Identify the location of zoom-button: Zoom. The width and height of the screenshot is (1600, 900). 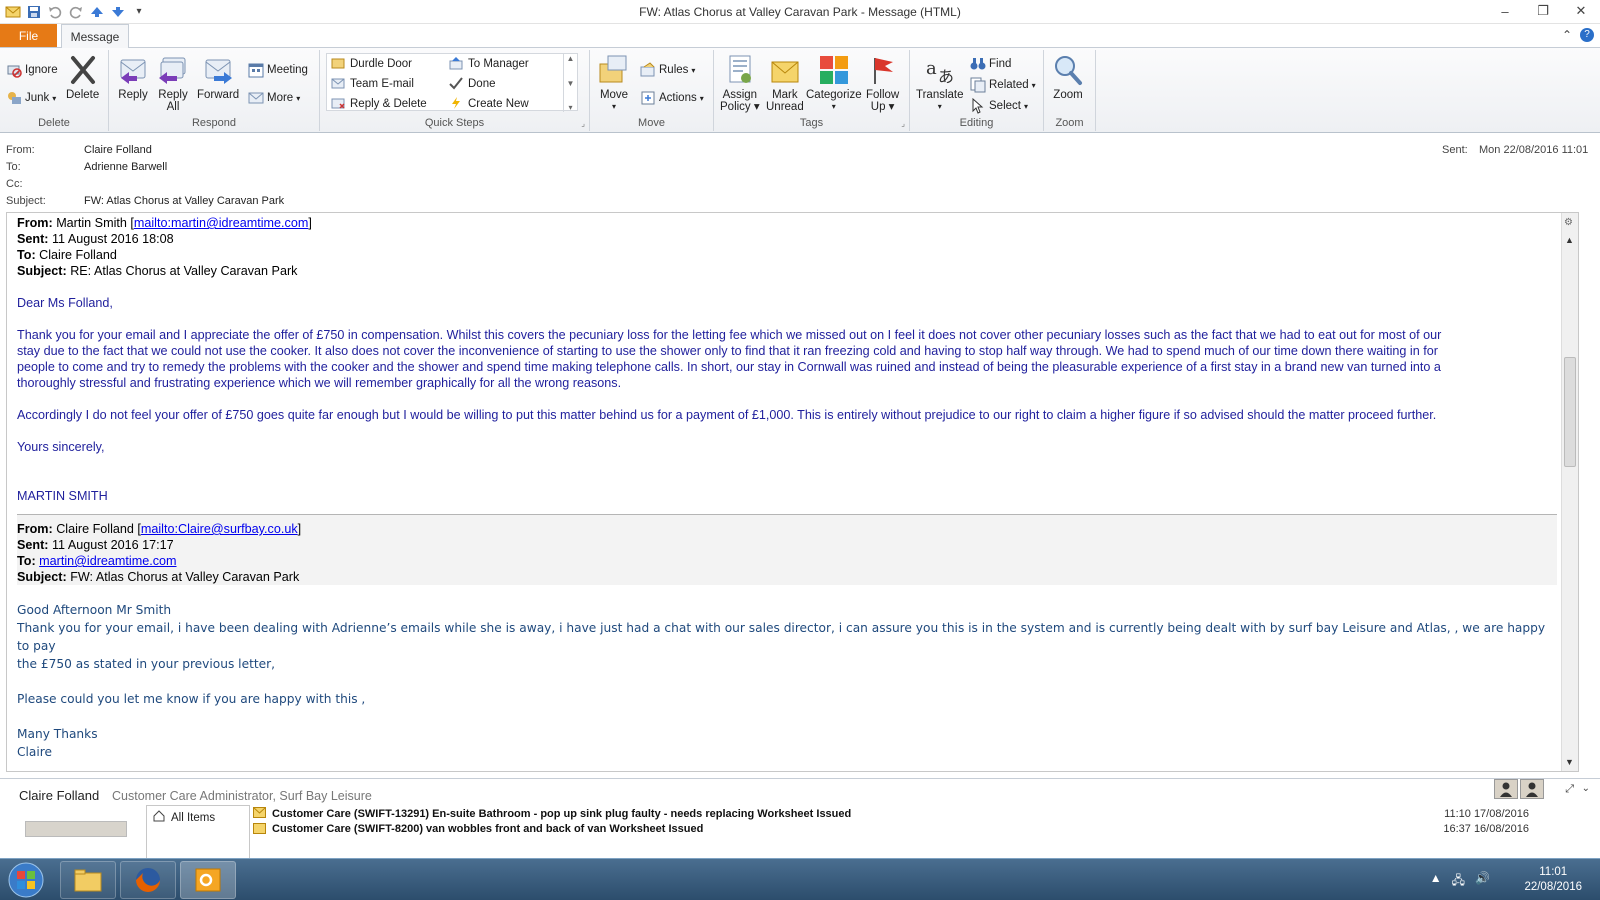
(1068, 77).